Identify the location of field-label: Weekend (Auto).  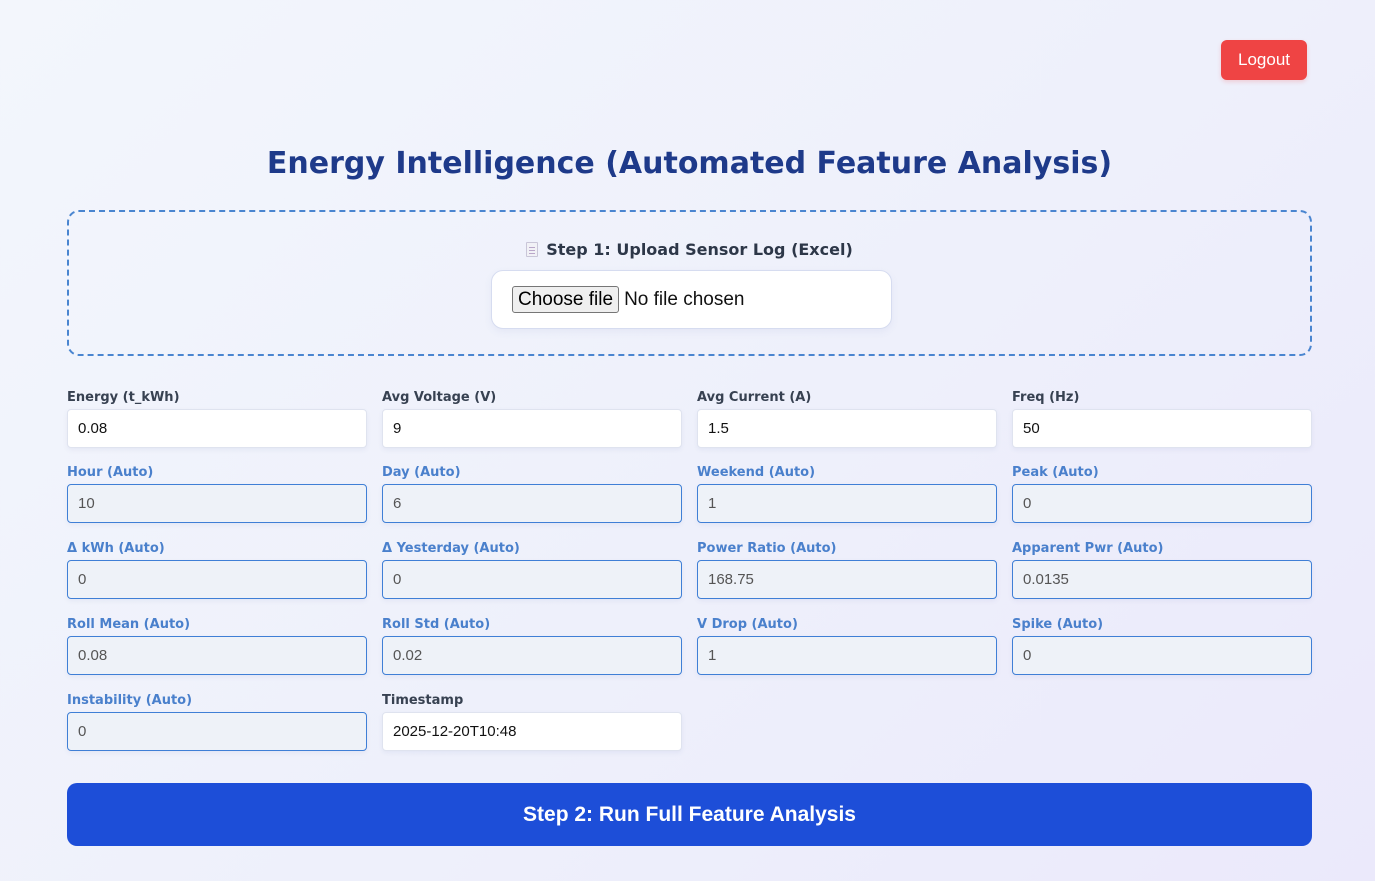
(756, 472).